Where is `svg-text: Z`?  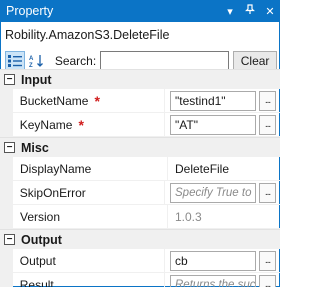 svg-text: Z is located at coordinates (31, 65).